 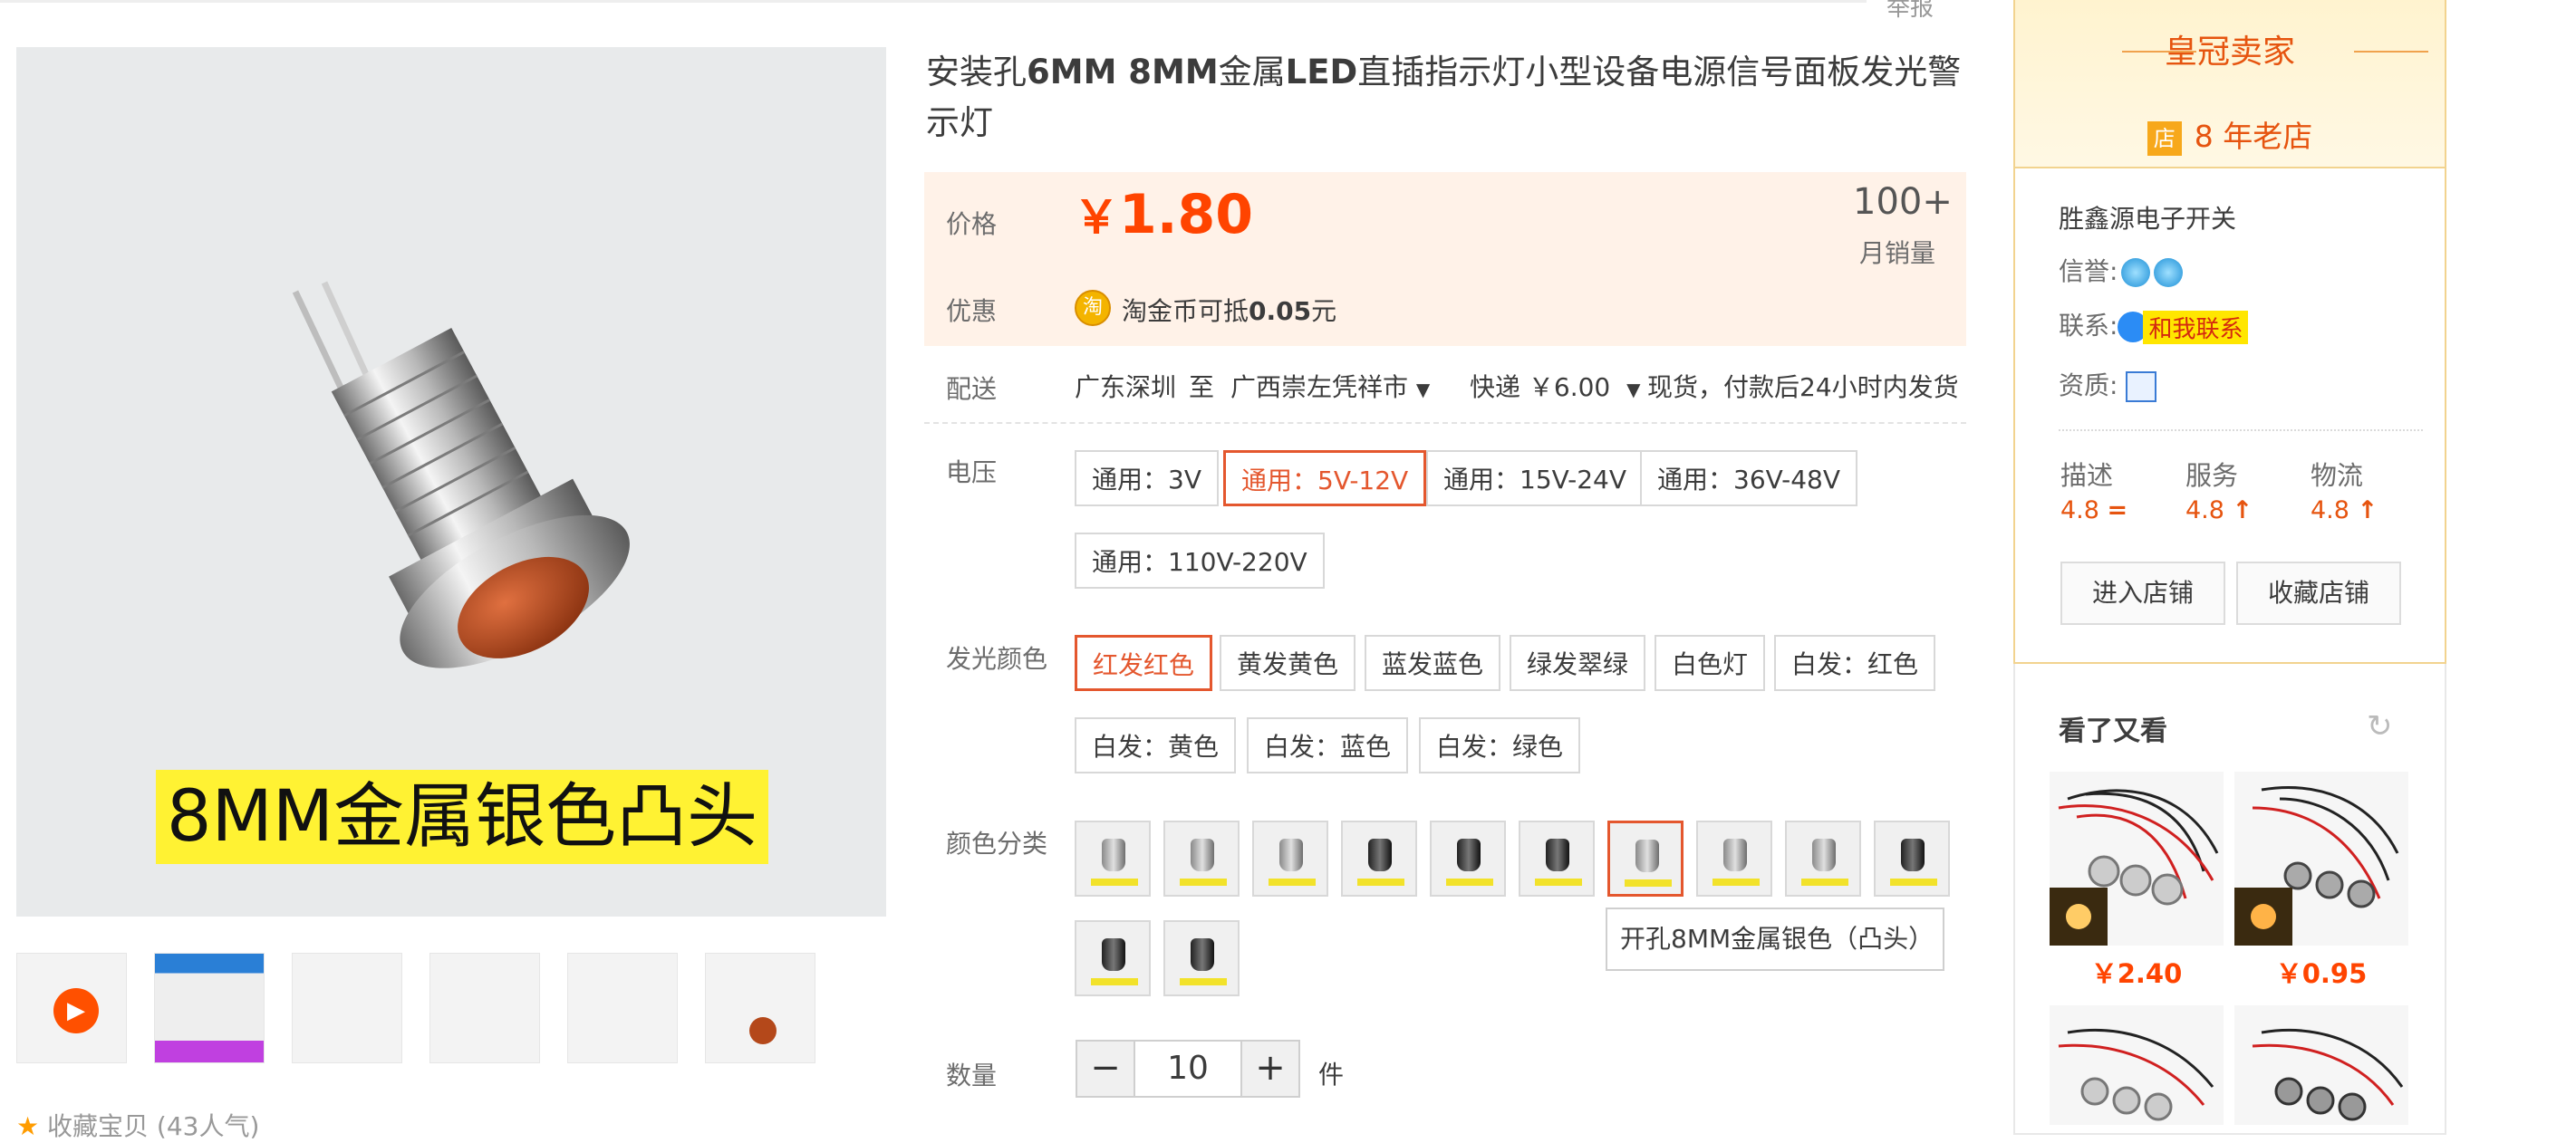 What do you see at coordinates (1445, 423) in the screenshot?
I see `dashed-divider` at bounding box center [1445, 423].